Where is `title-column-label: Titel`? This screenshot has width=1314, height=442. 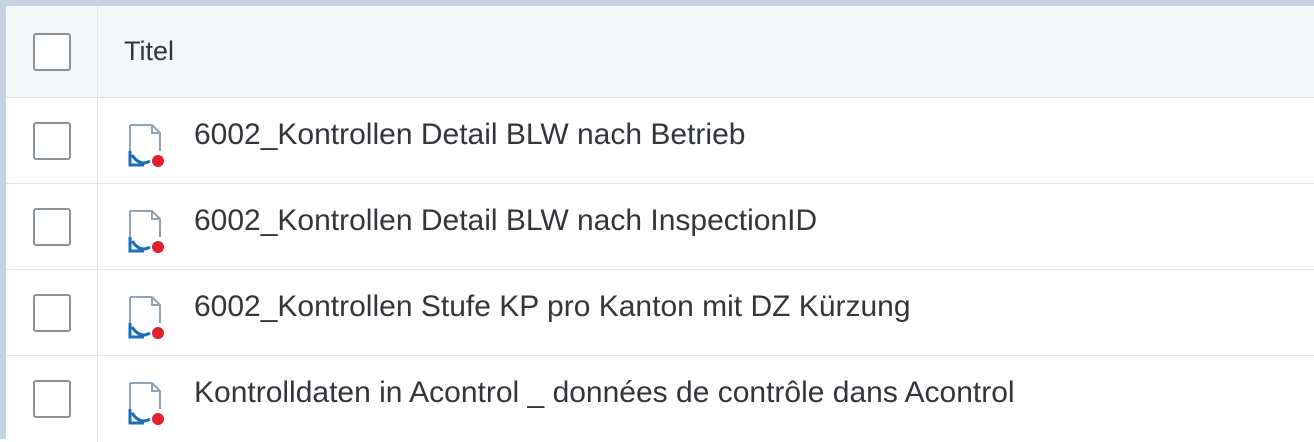 title-column-label: Titel is located at coordinates (149, 51).